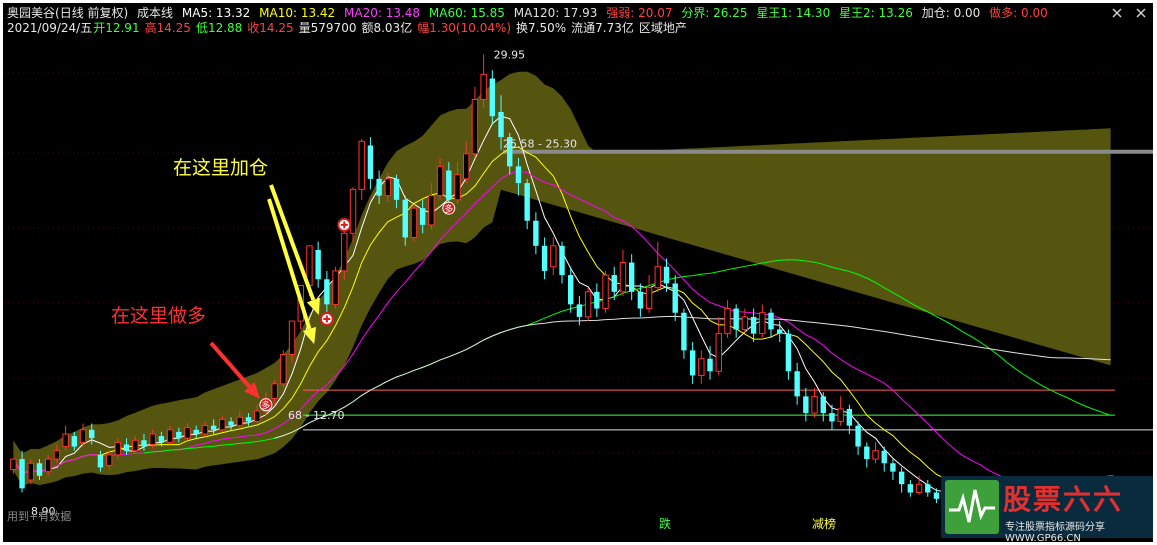  I want to click on ma20-value: MA20: 13.48, so click(382, 13).